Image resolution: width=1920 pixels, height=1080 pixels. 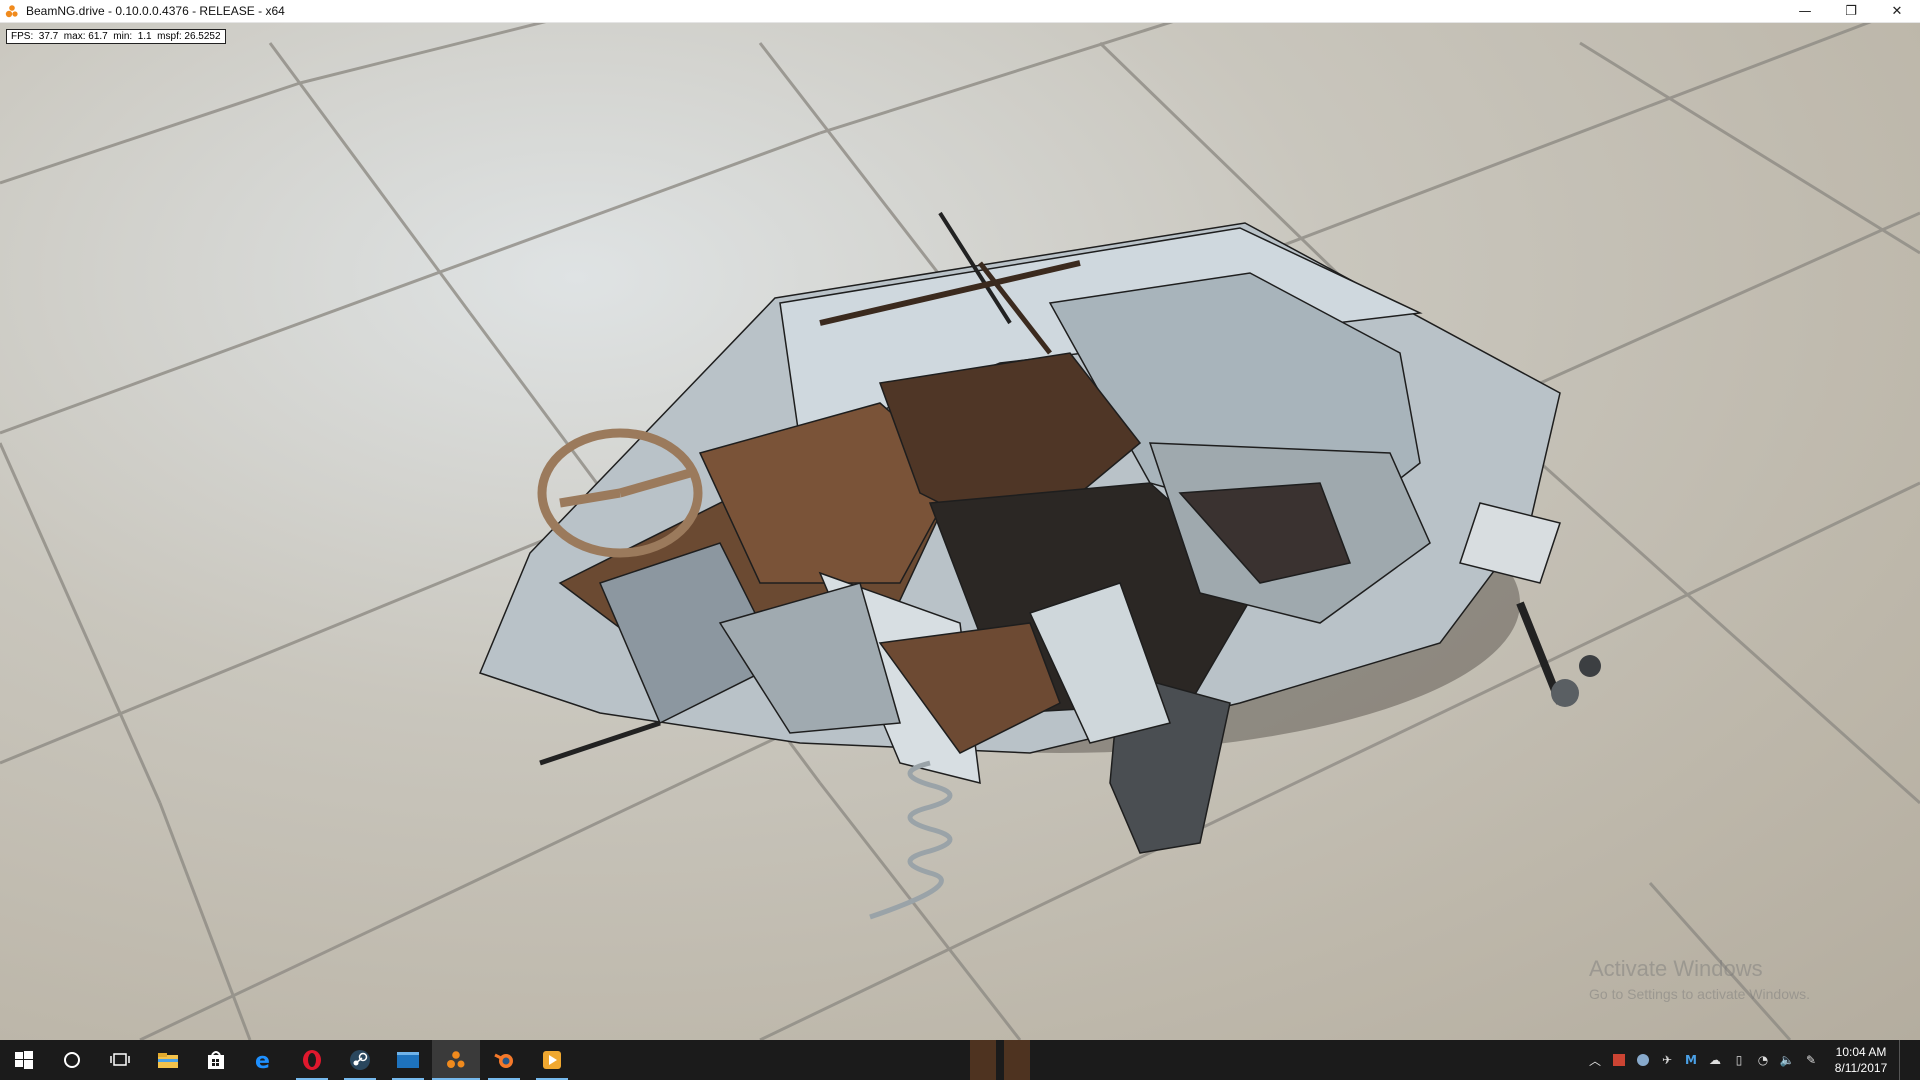 I want to click on store-button, so click(x=216, y=1060).